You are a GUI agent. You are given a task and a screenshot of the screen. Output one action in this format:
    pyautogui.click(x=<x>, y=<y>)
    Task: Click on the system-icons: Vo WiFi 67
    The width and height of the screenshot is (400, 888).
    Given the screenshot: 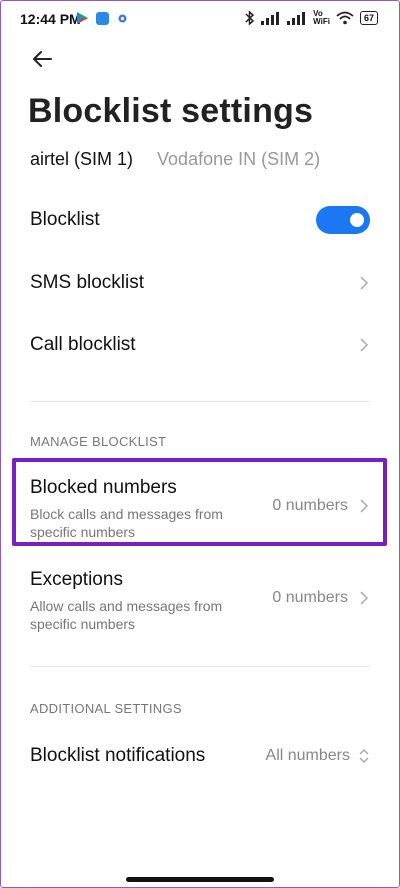 What is the action you would take?
    pyautogui.click(x=311, y=18)
    